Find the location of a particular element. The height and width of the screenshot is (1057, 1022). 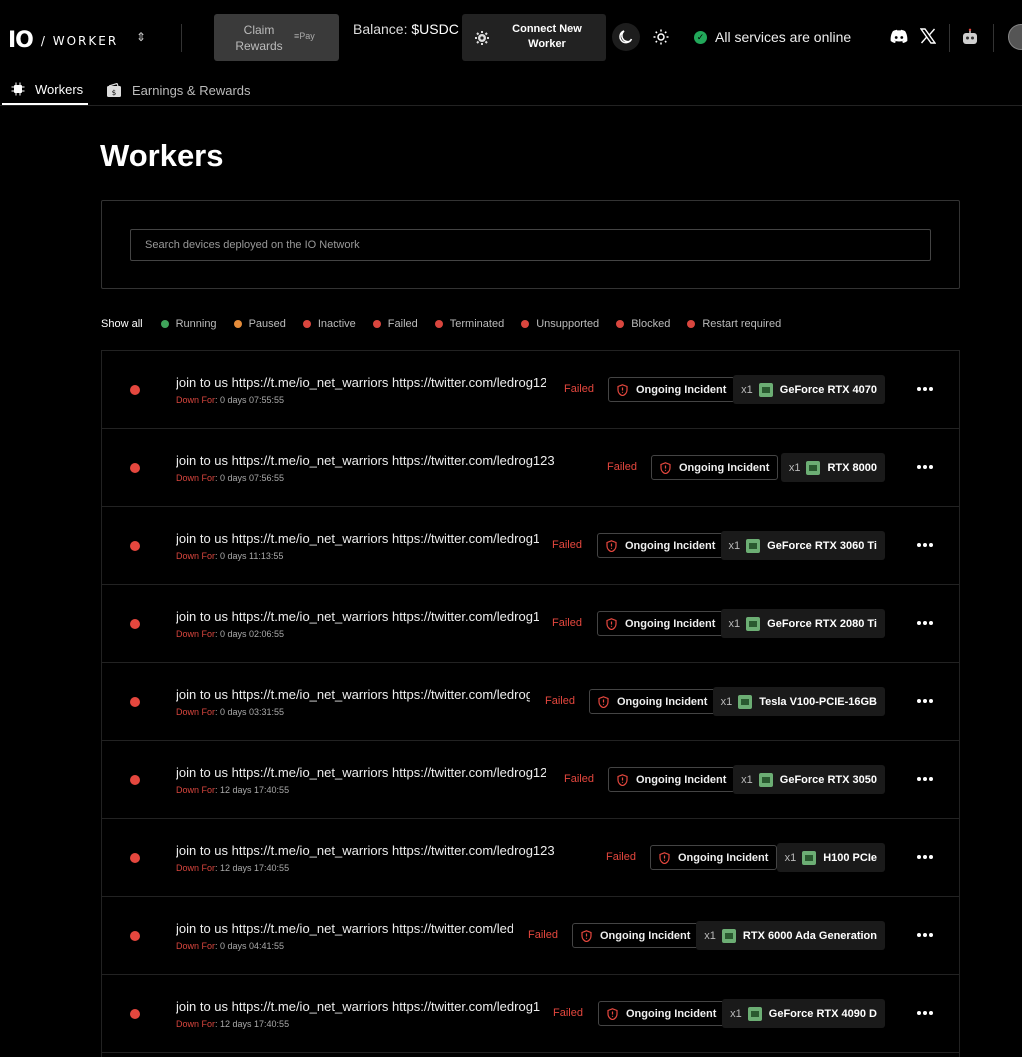

connect-new-worker-button: Connect New Worker is located at coordinates (534, 37).